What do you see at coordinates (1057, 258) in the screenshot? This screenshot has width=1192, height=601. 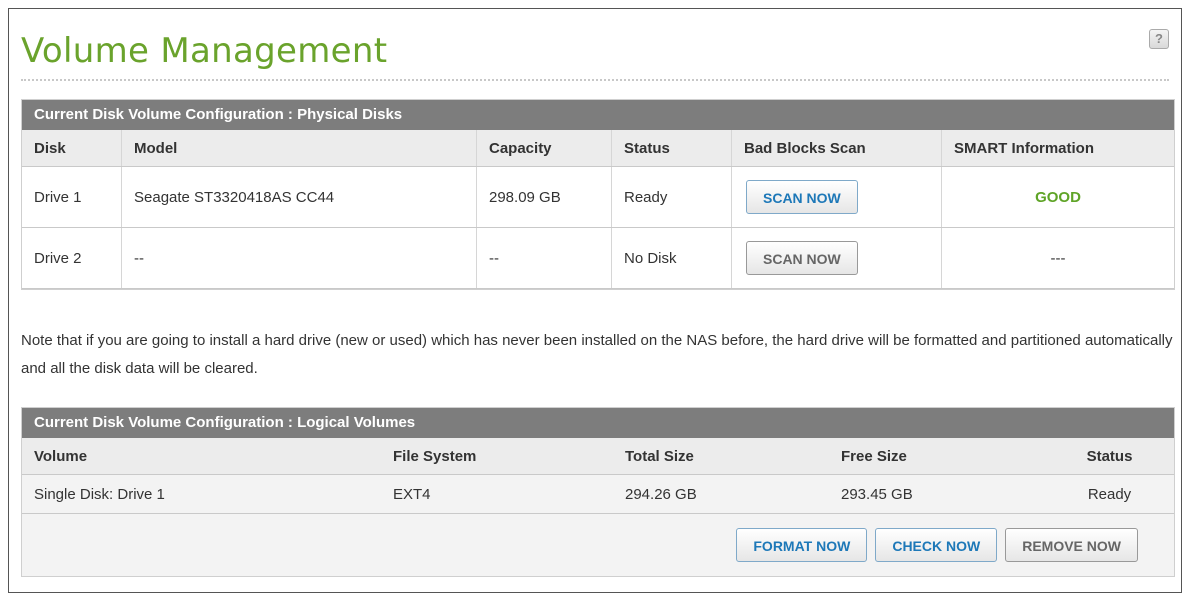 I see `smart-cell: ---` at bounding box center [1057, 258].